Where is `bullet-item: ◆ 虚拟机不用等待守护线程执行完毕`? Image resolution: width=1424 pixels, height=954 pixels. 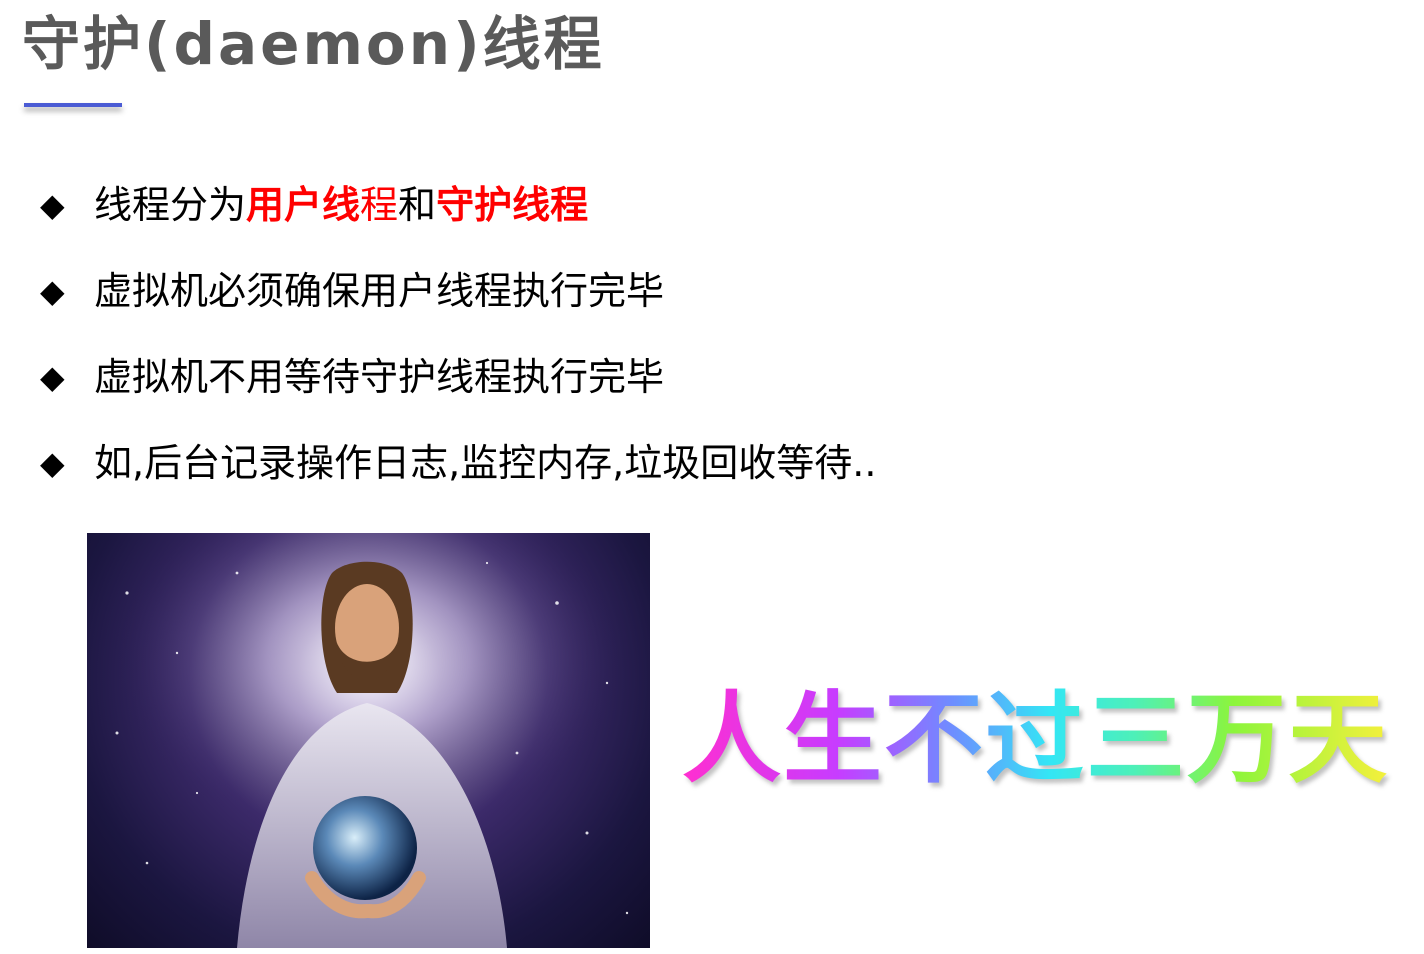 bullet-item: ◆ 虚拟机不用等待守护线程执行完毕 is located at coordinates (458, 387).